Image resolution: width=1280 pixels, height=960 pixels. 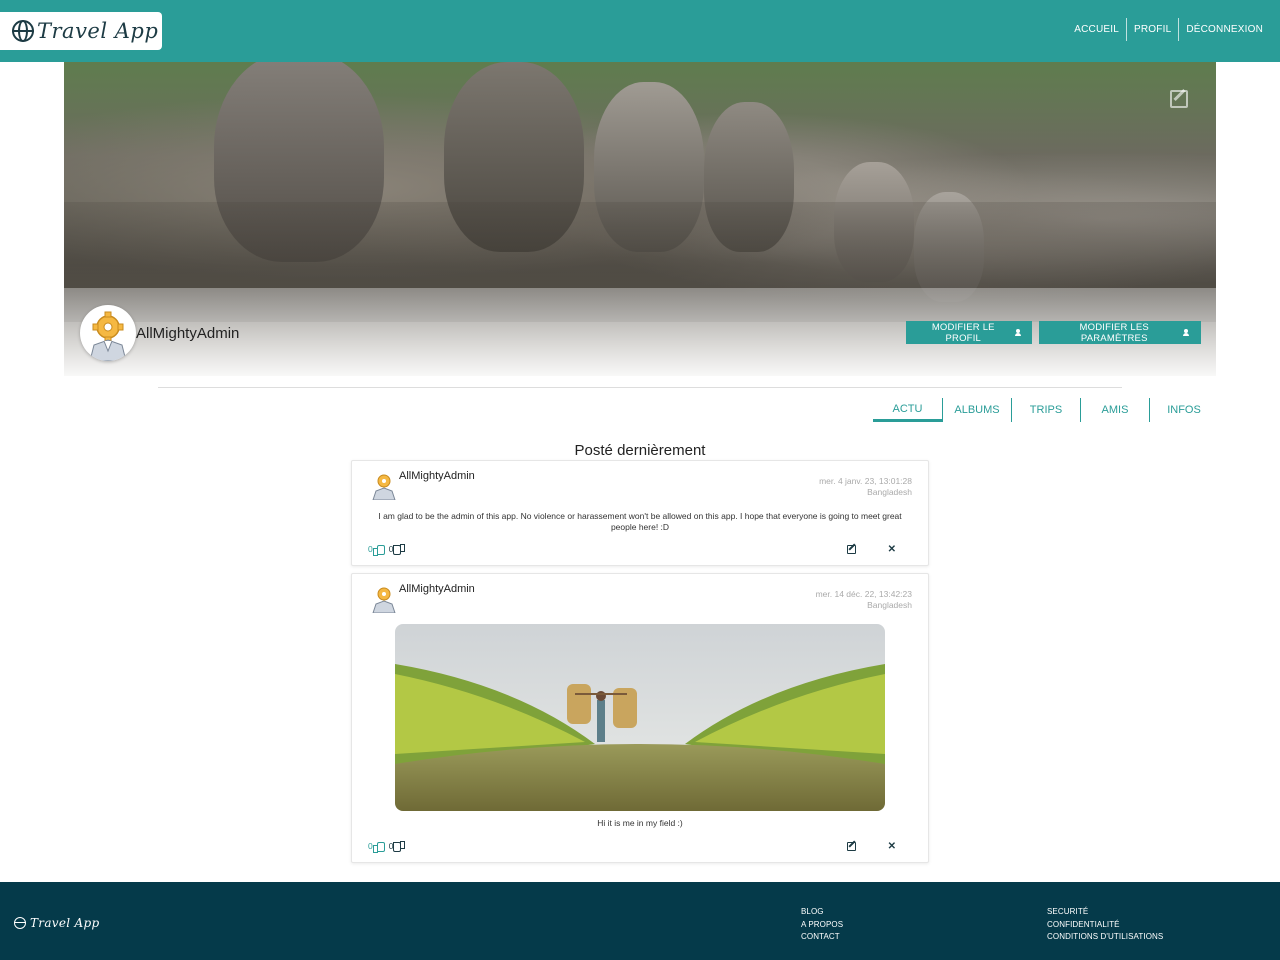 I want to click on profile-tabs: ACTU ALBUMS TRIPS AMIS INFOS, so click(x=1045, y=410).